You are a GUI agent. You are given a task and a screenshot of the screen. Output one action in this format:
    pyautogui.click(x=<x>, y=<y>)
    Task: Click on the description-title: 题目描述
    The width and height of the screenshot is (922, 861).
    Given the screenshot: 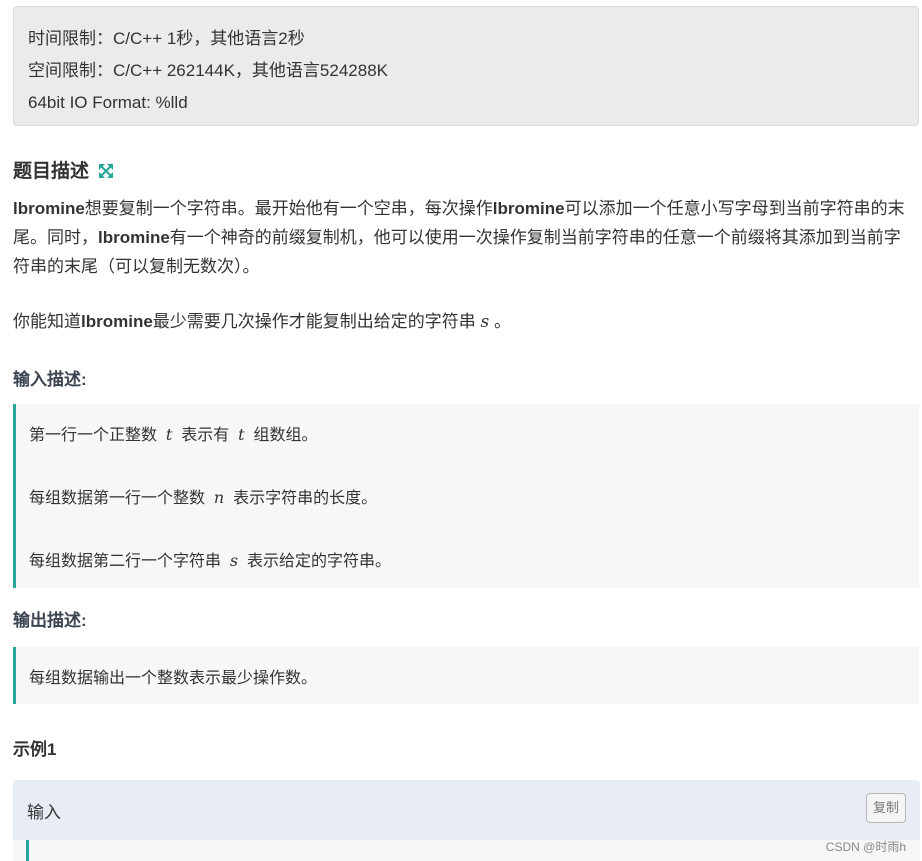 What is the action you would take?
    pyautogui.click(x=63, y=170)
    